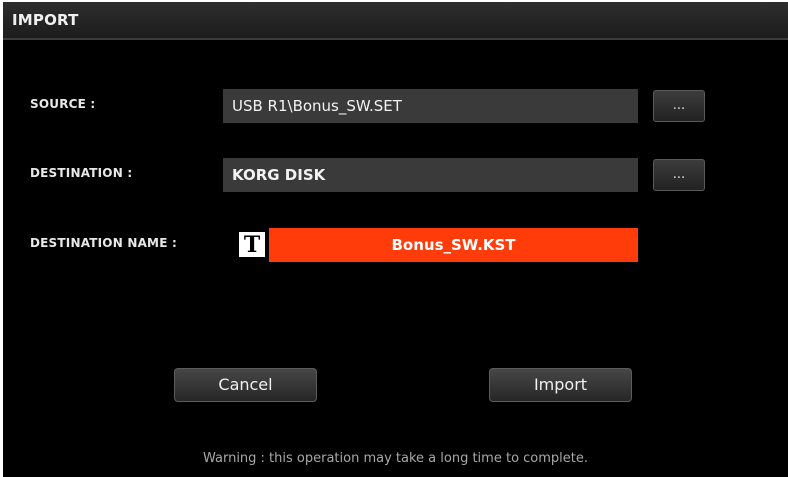 The image size is (788, 477). What do you see at coordinates (252, 244) in the screenshot?
I see `text-edit-icon: T` at bounding box center [252, 244].